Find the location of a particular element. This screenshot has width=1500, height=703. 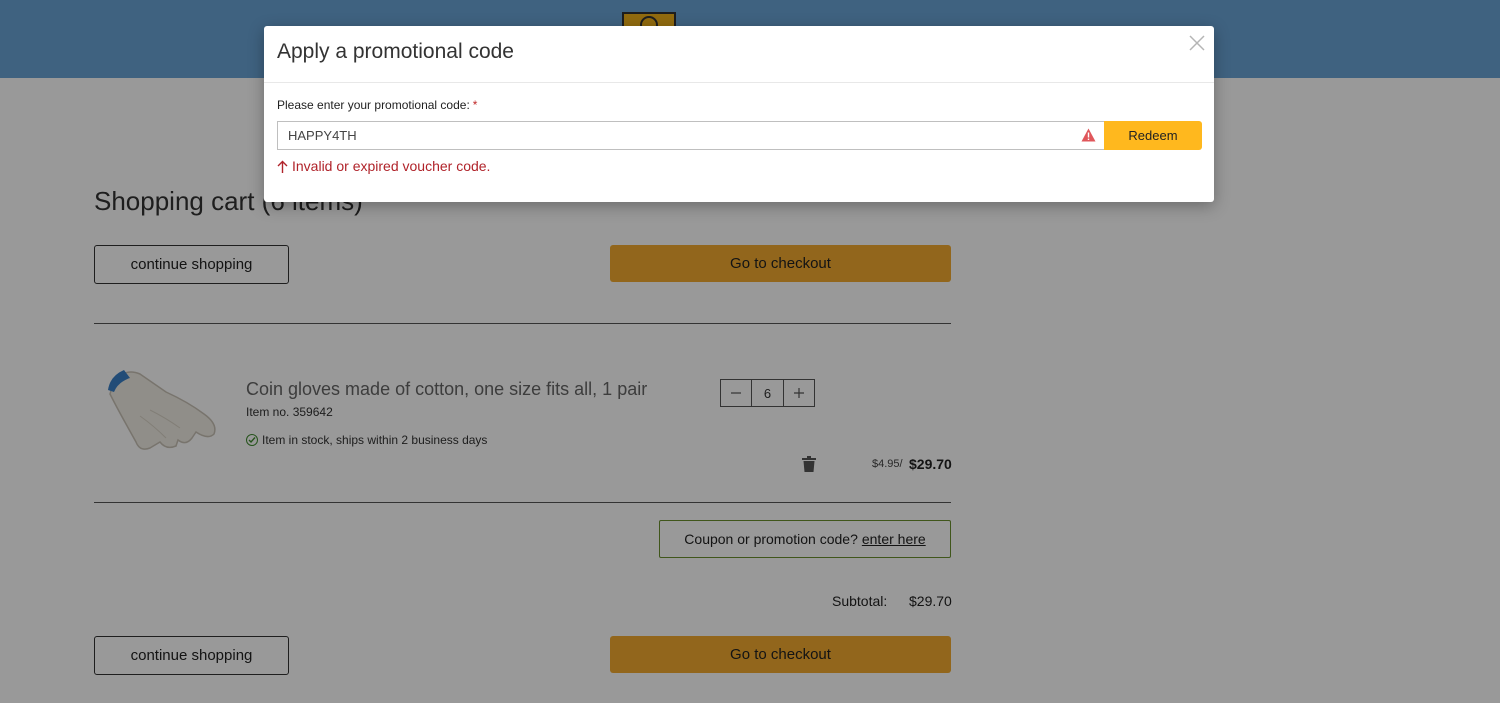

modal-title: Apply a promotional code is located at coordinates (395, 51).